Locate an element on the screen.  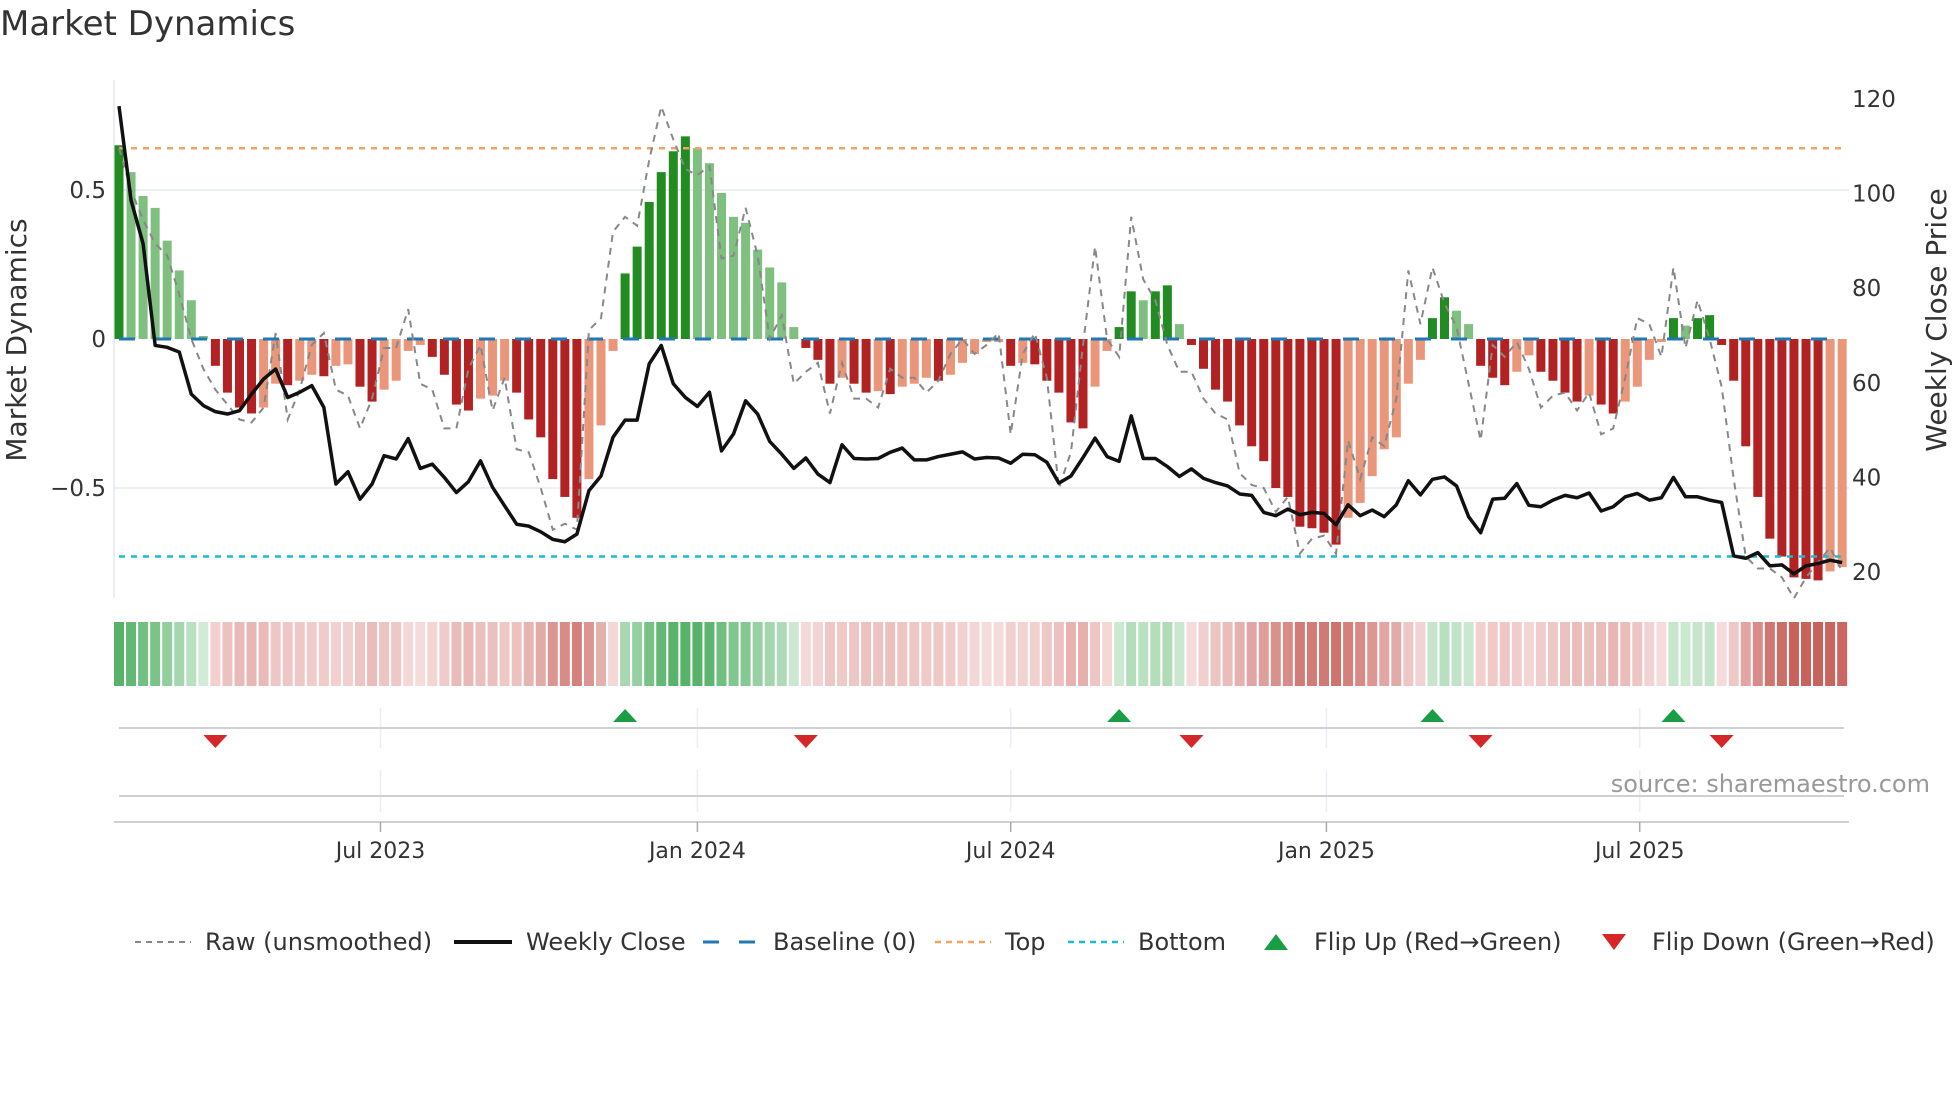
x-tick-label: Jan 2025 is located at coordinates (1325, 851).